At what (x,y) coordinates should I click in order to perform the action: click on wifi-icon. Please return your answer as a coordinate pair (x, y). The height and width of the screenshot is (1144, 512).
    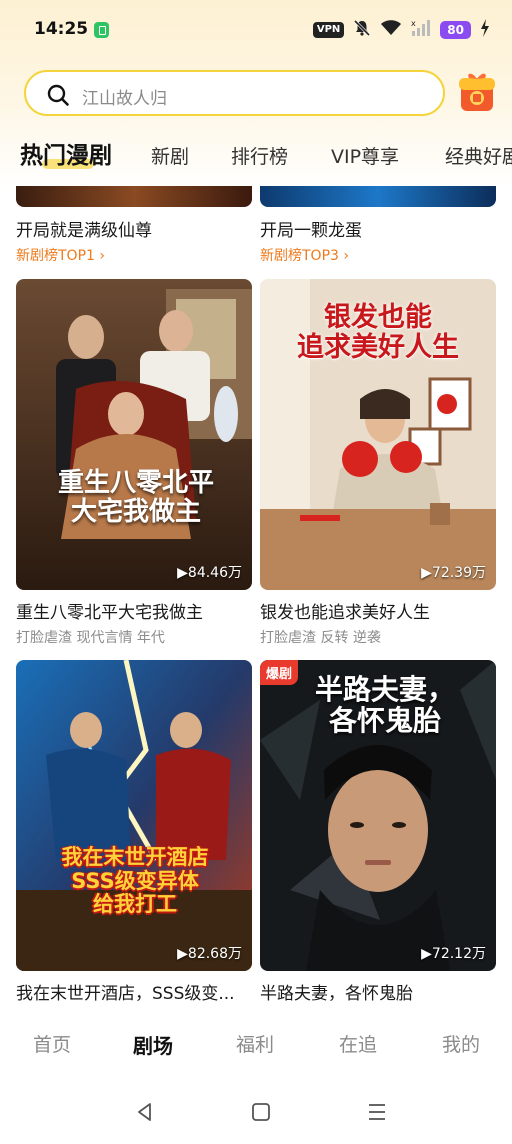
    Looking at the image, I should click on (391, 30).